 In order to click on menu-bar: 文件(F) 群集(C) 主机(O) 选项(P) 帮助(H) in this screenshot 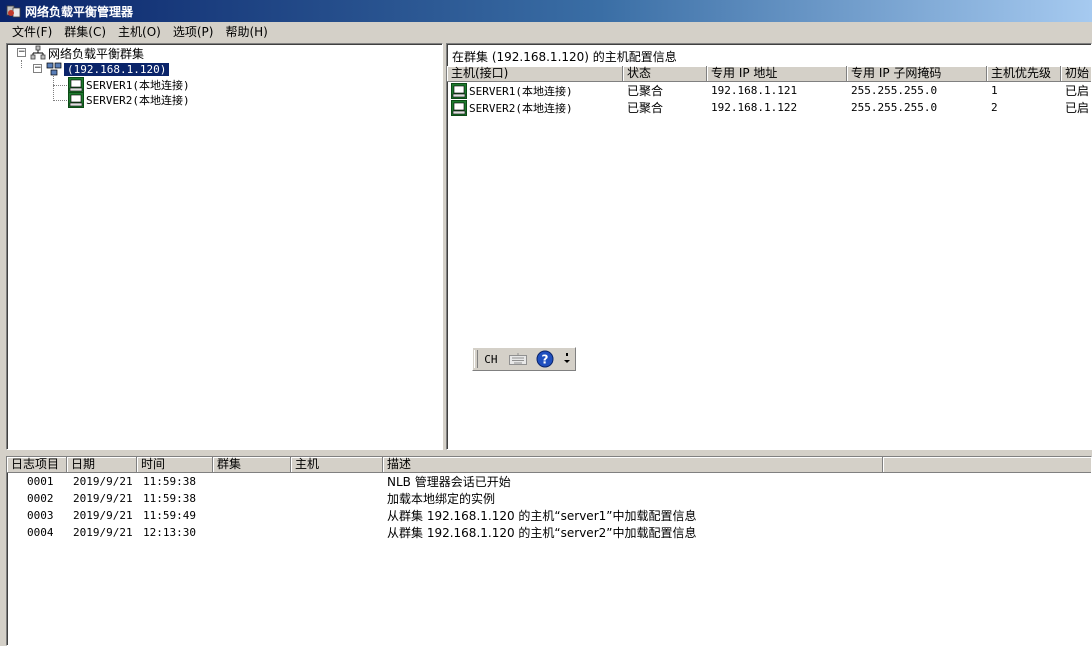, I will do `click(546, 32)`.